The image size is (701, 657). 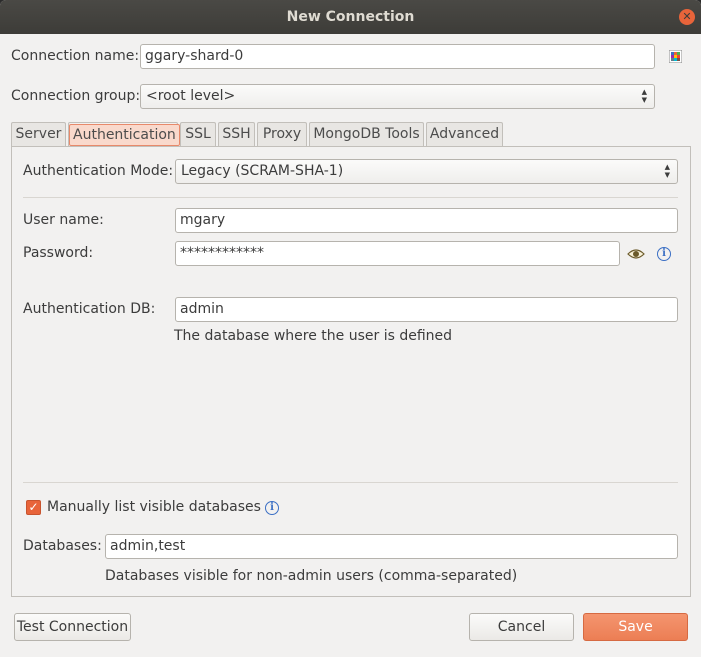 What do you see at coordinates (636, 254) in the screenshot?
I see `eye-icon` at bounding box center [636, 254].